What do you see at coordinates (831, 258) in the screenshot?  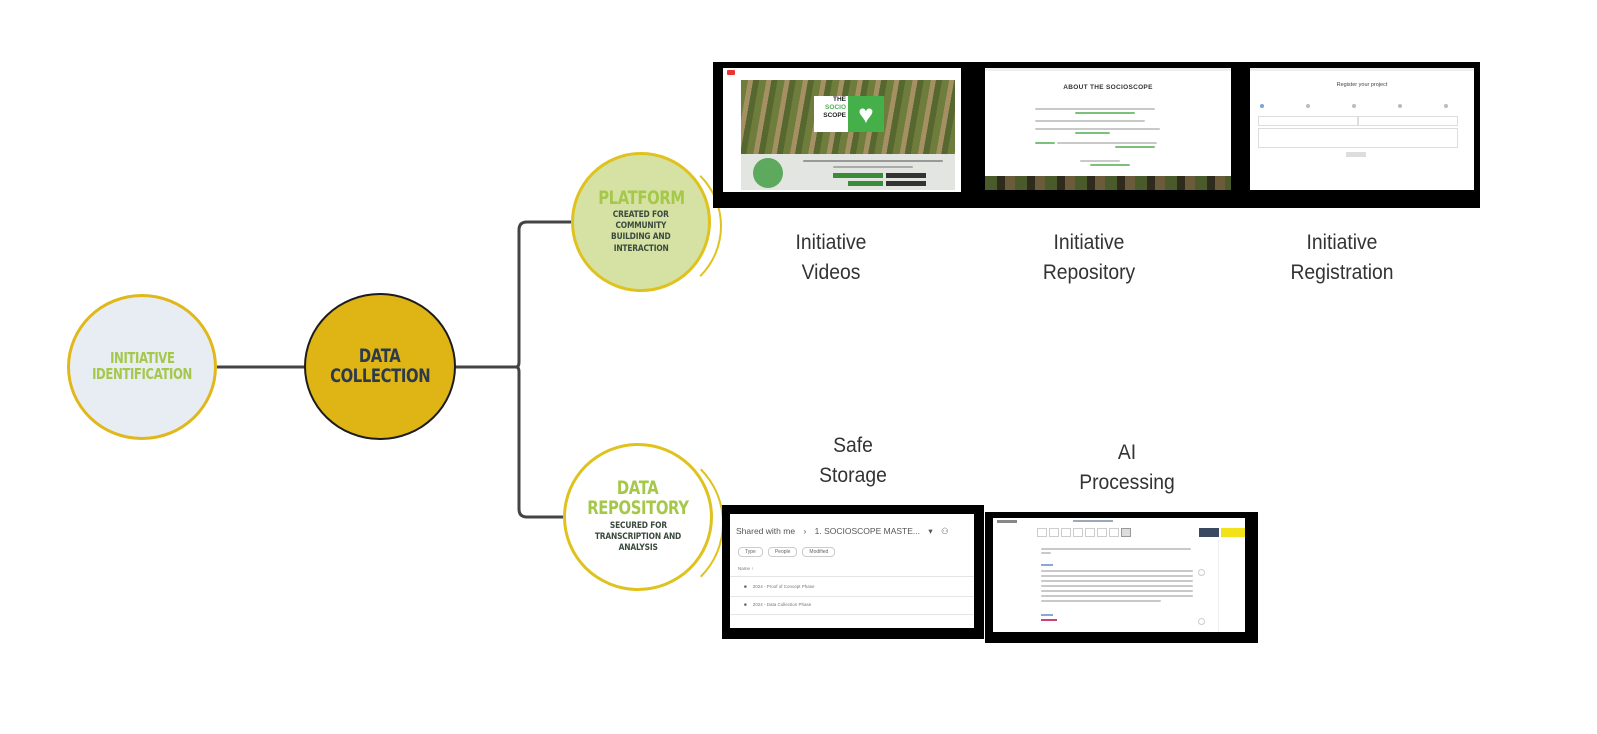 I see `caption-initiative-videos: Initiative Videos` at bounding box center [831, 258].